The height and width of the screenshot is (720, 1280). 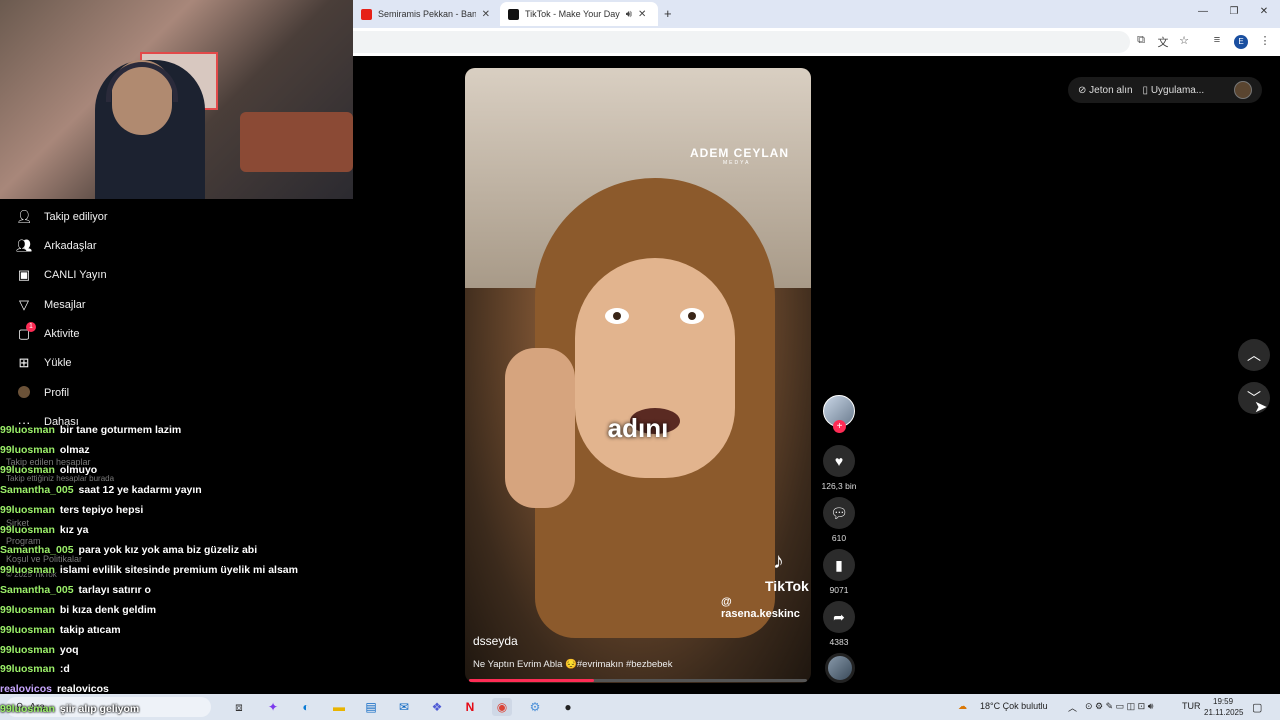 What do you see at coordinates (24, 216) in the screenshot?
I see `person-icon: 👤︎` at bounding box center [24, 216].